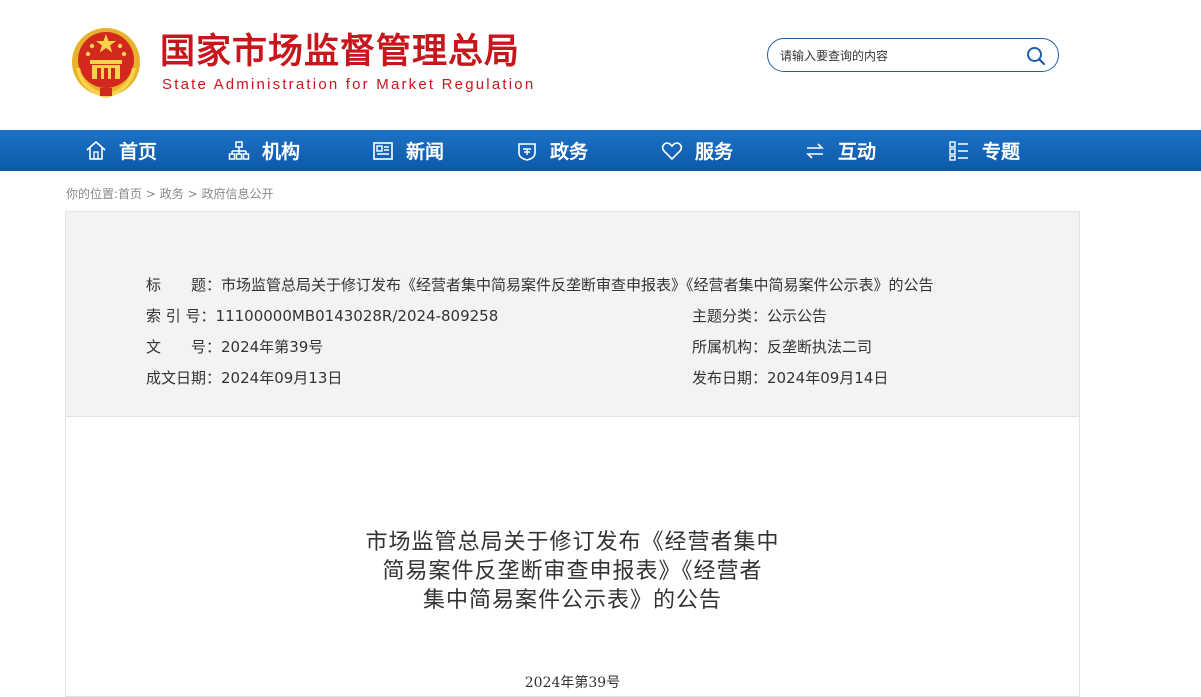 This screenshot has width=1201, height=697. I want to click on nav-item-label: 首页, so click(138, 152).